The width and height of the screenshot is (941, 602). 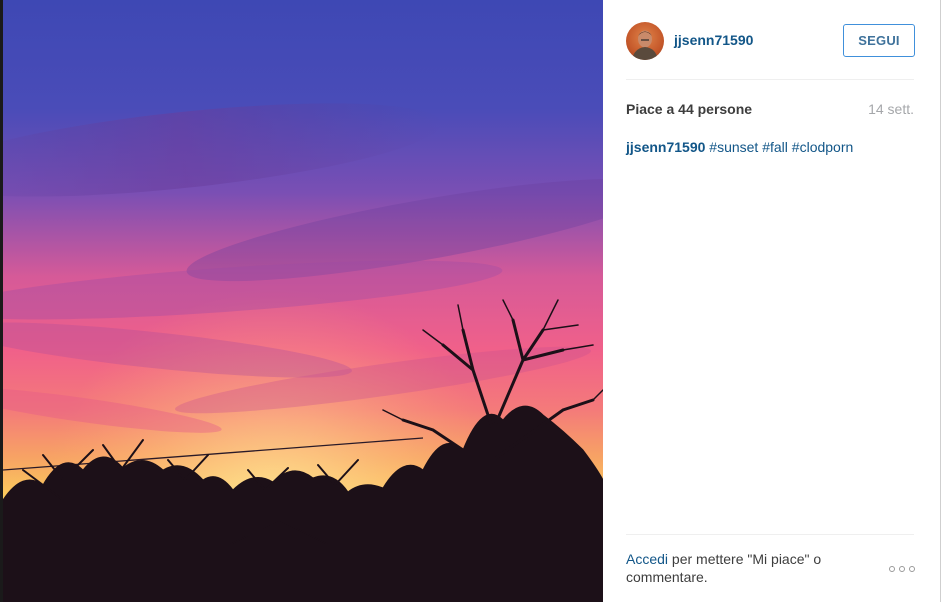 I want to click on post-author-link: jjsenn71590, so click(x=713, y=40).